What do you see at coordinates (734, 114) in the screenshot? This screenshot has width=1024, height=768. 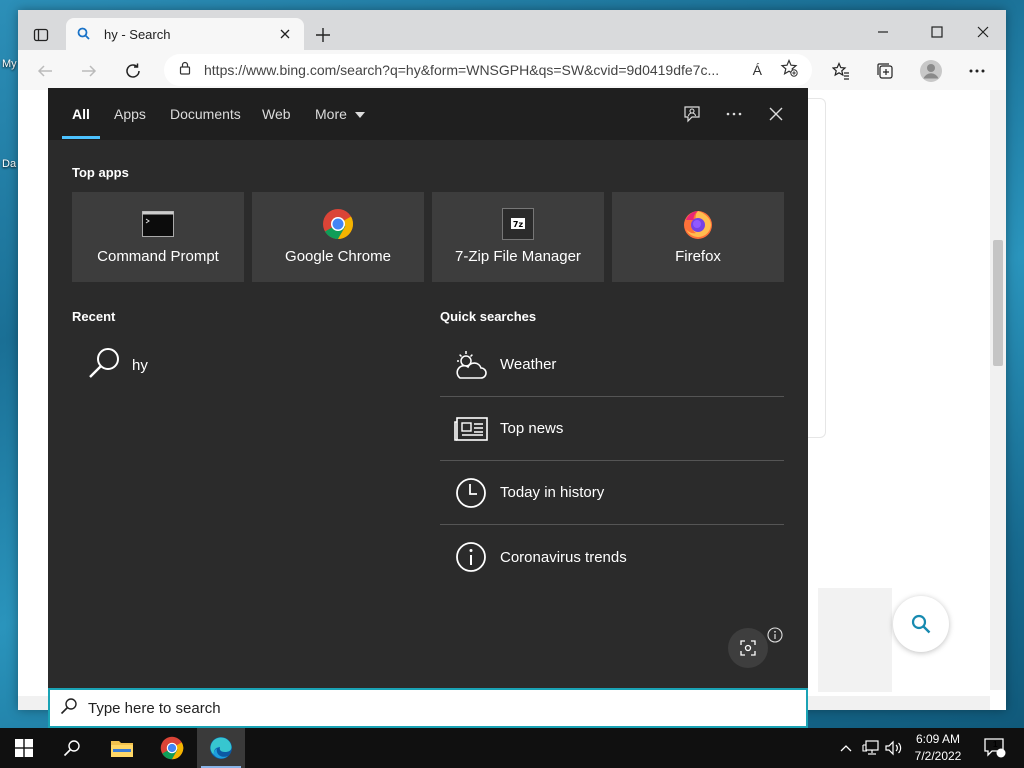 I see `more-options-icon` at bounding box center [734, 114].